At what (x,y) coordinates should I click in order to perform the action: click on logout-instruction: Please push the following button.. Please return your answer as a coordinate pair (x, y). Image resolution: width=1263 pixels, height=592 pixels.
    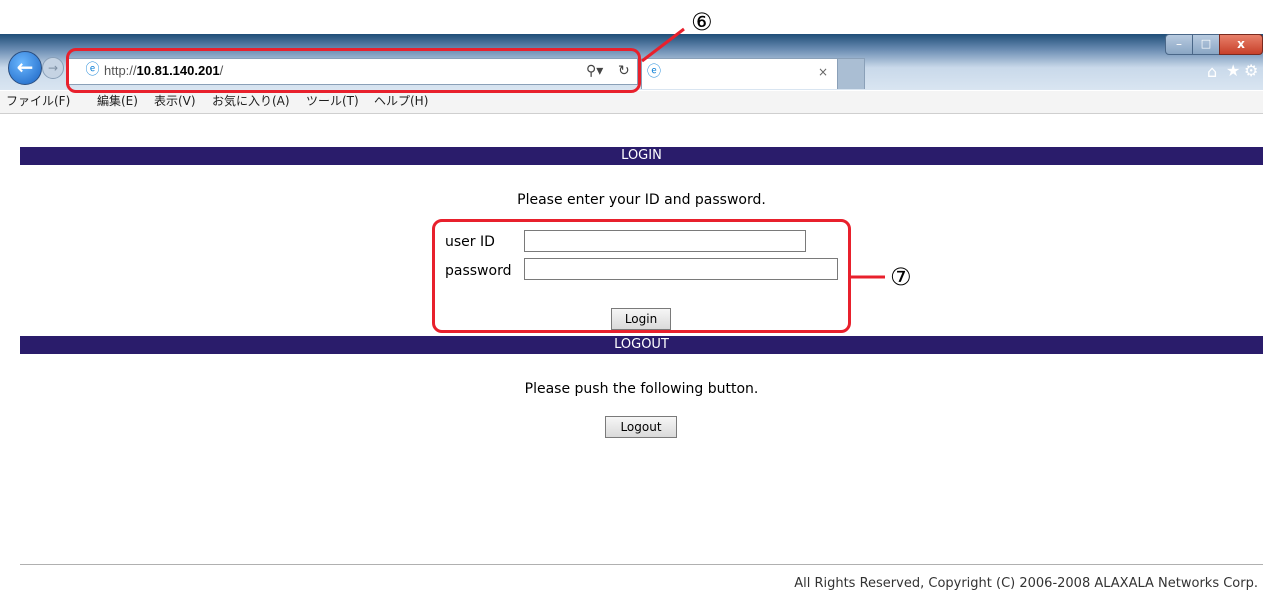
    Looking at the image, I should click on (641, 389).